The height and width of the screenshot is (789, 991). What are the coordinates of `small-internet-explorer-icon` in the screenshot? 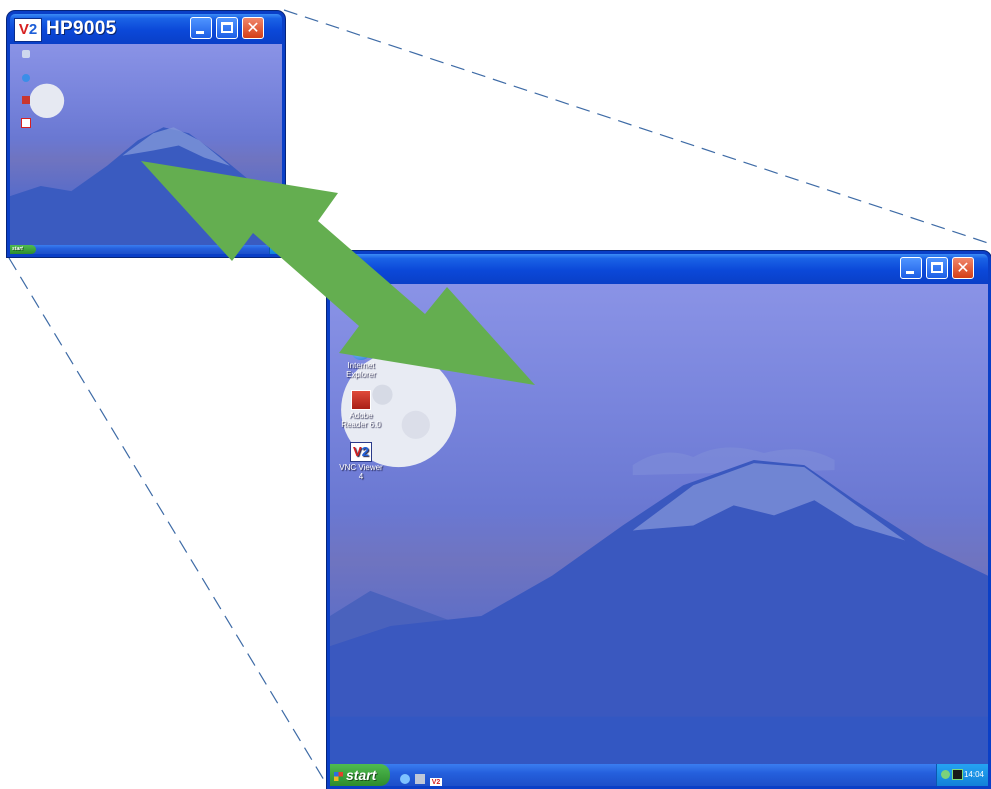 It's located at (26, 78).